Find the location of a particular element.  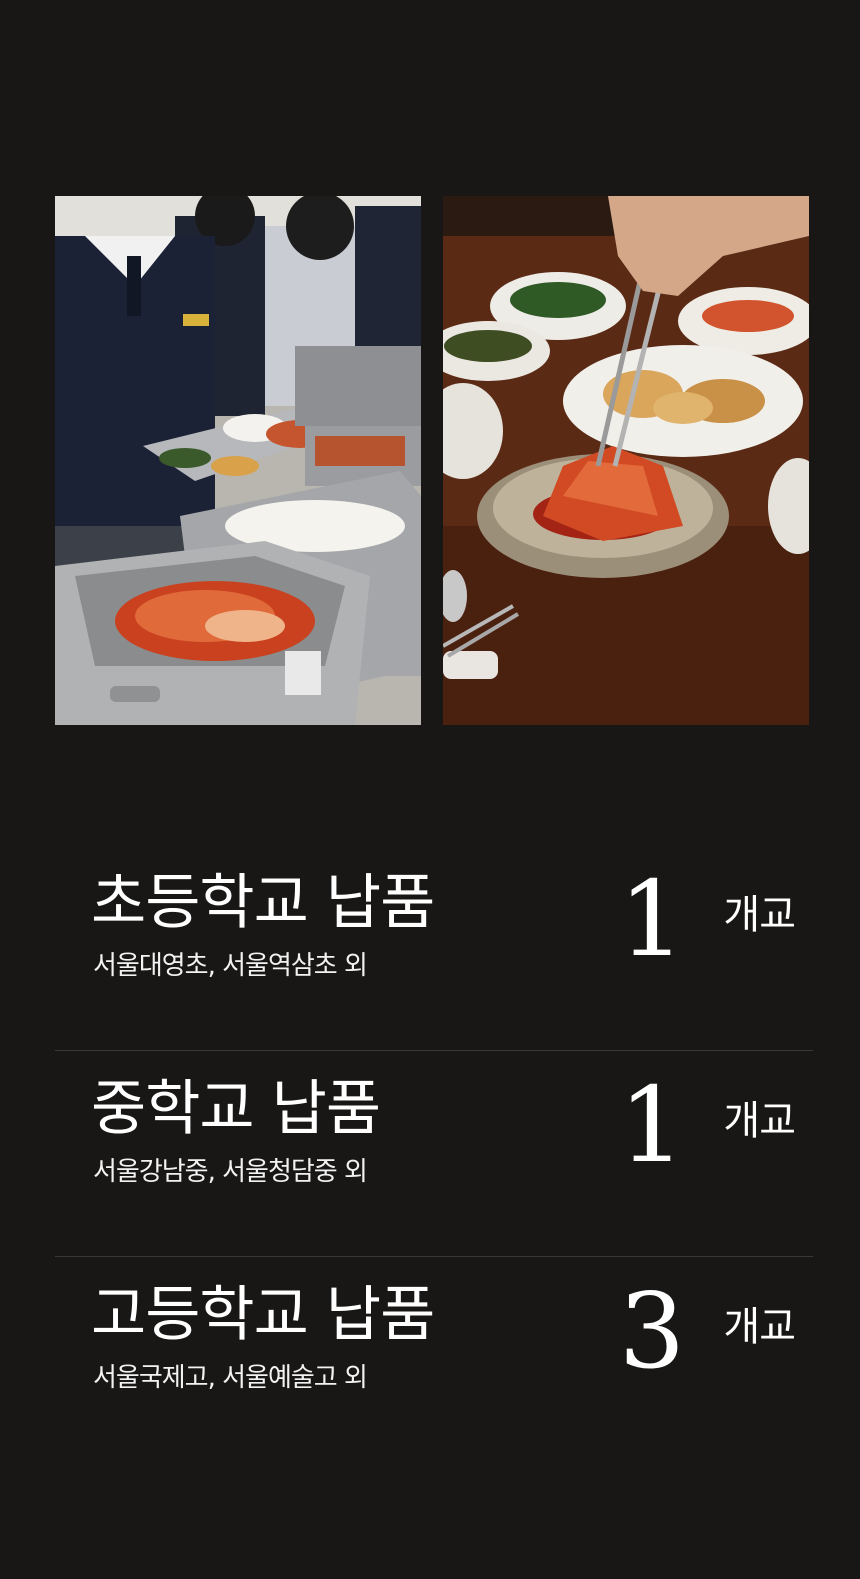

stat-row-middle: 중학교 납품 서울강남중, 서울청담중 외 1 개교 is located at coordinates (434, 1154).